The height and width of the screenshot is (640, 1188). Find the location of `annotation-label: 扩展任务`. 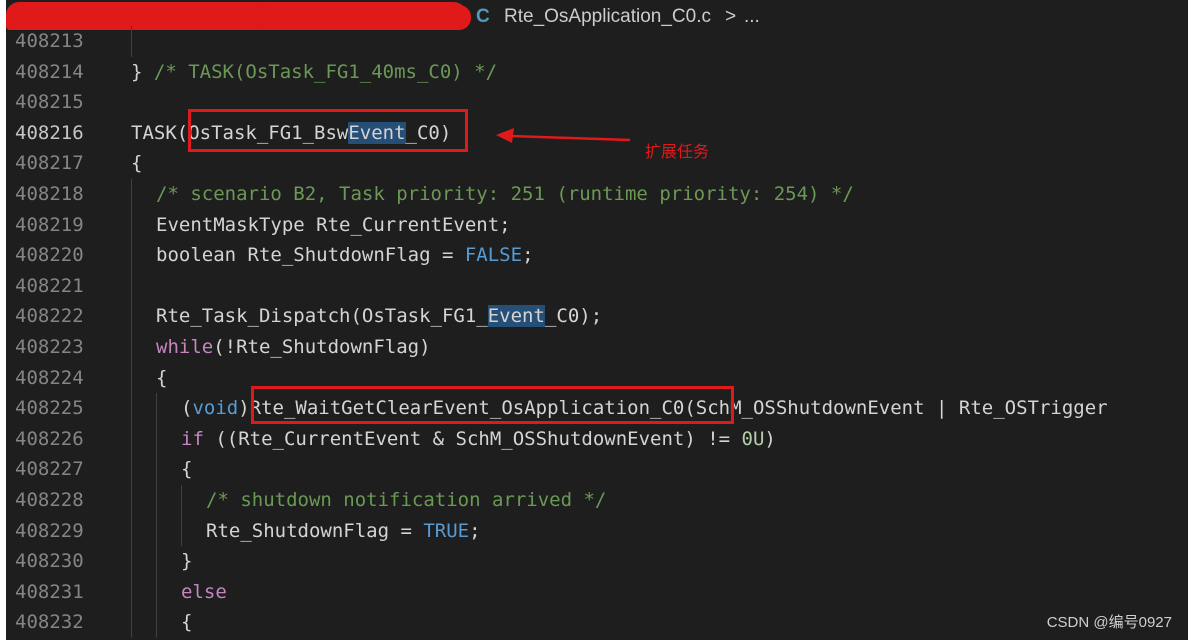

annotation-label: 扩展任务 is located at coordinates (677, 152).